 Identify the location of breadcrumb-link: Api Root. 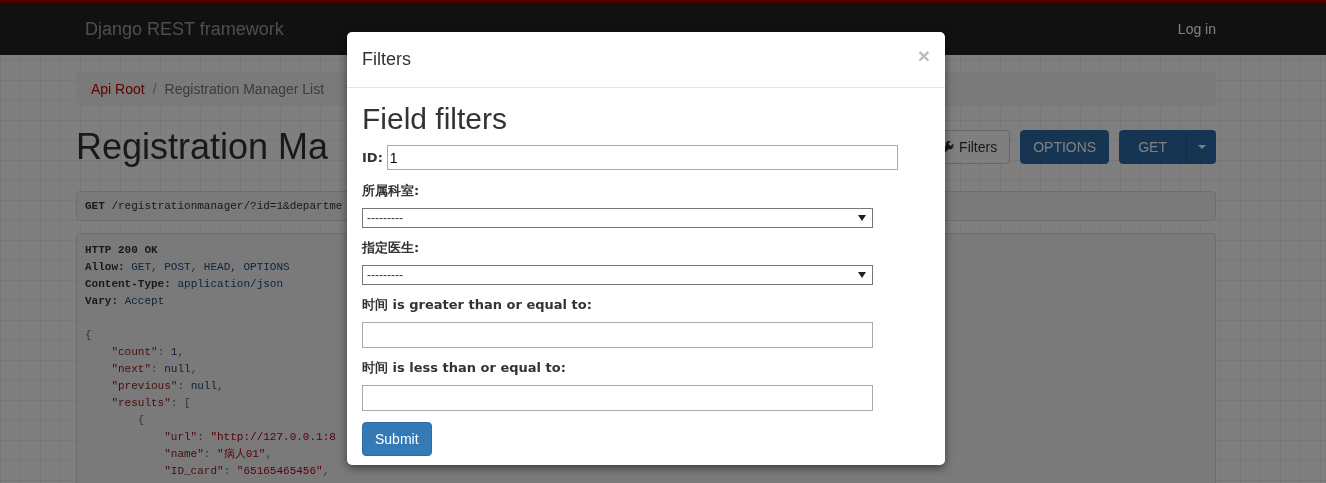
(118, 89).